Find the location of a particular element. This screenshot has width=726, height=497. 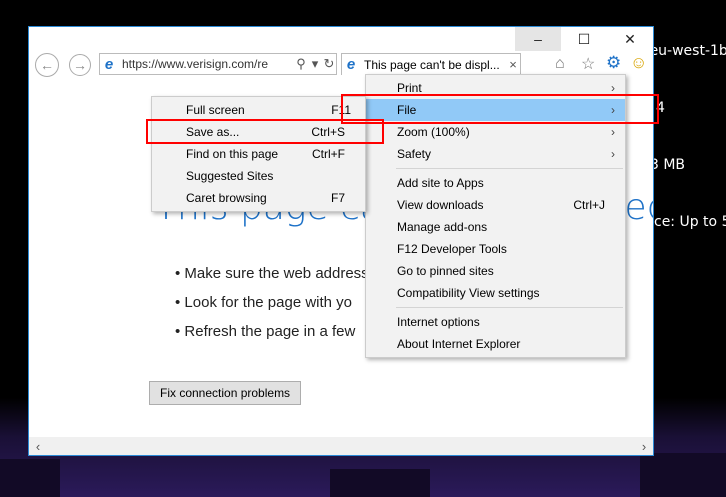

suggestion-text: Look for the page with yo is located at coordinates (268, 302).